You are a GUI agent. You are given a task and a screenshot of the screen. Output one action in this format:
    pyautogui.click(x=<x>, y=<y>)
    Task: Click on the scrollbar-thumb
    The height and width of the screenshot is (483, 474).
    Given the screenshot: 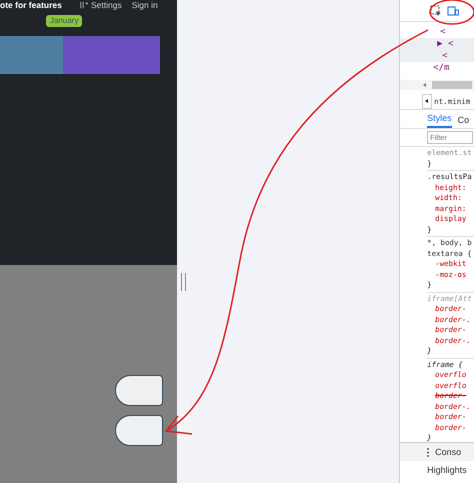 What is the action you would take?
    pyautogui.click(x=452, y=85)
    